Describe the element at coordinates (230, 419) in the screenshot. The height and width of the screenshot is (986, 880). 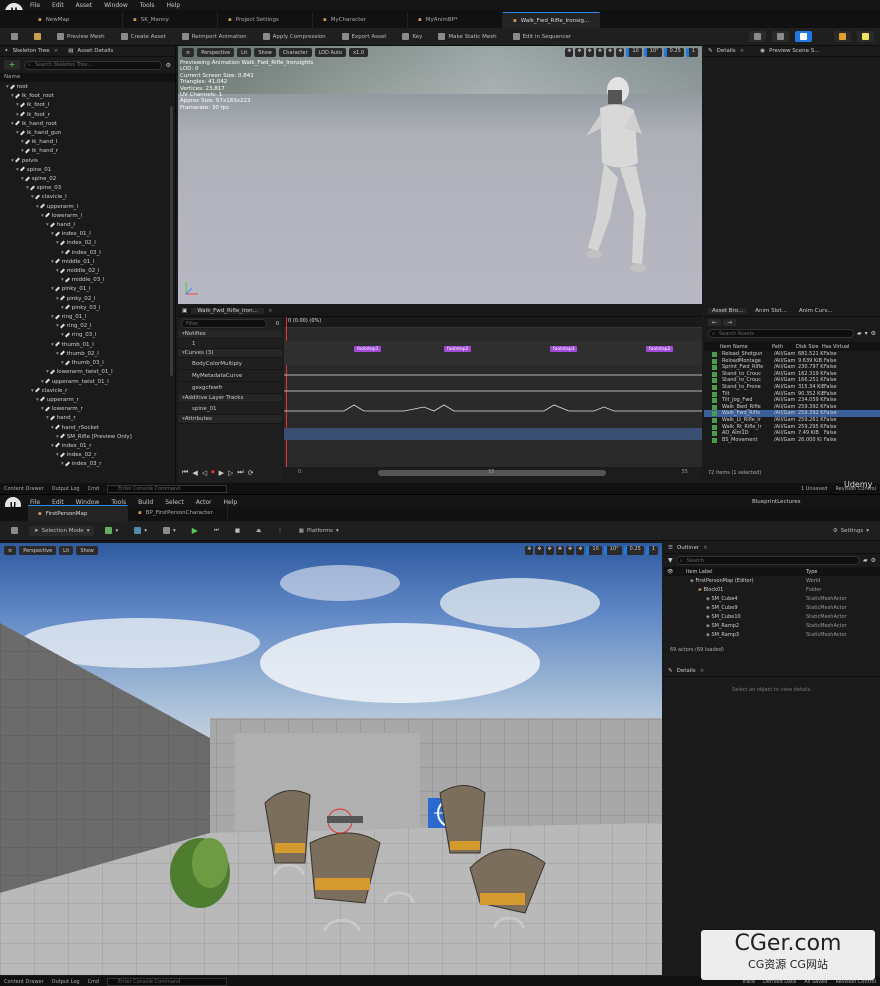
I see `track-attributes: ▾ Attributes` at that location.